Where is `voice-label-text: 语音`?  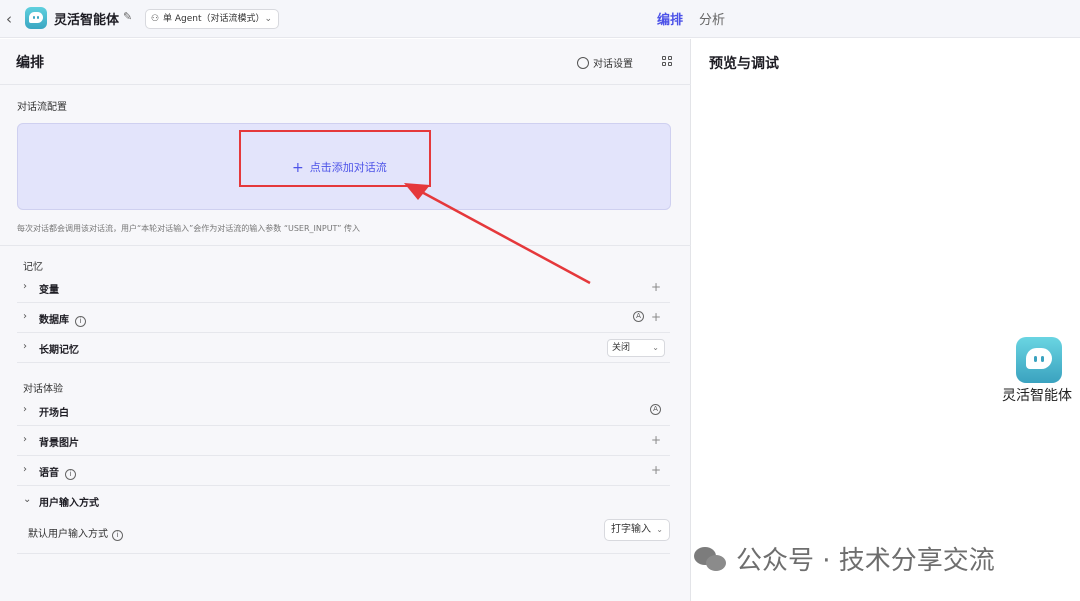 voice-label-text: 语音 is located at coordinates (49, 473).